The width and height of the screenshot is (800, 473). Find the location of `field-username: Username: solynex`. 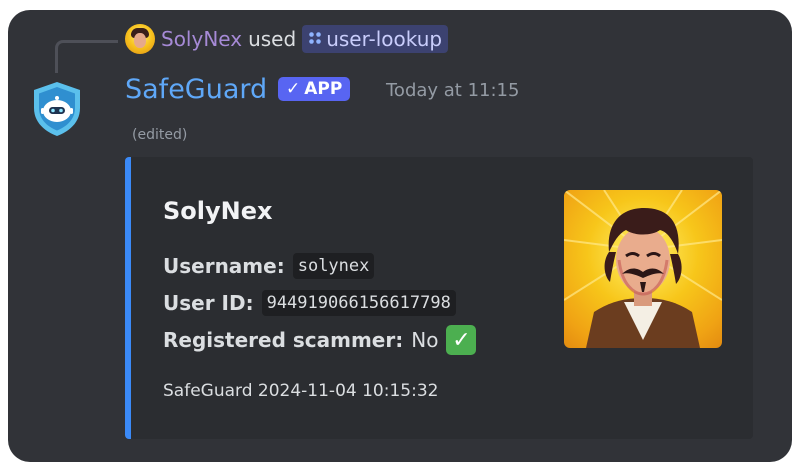

field-username: Username: solynex is located at coordinates (269, 266).